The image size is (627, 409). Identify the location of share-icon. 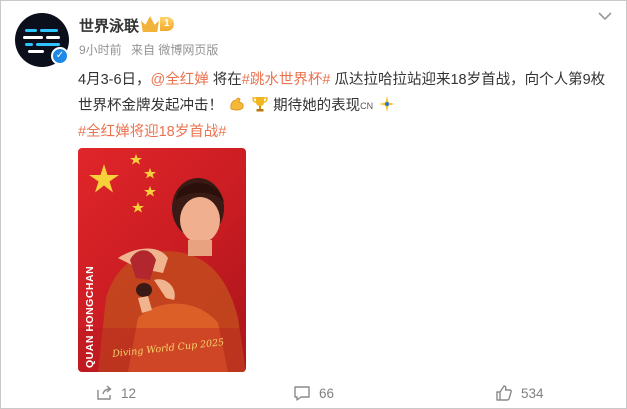
(104, 392).